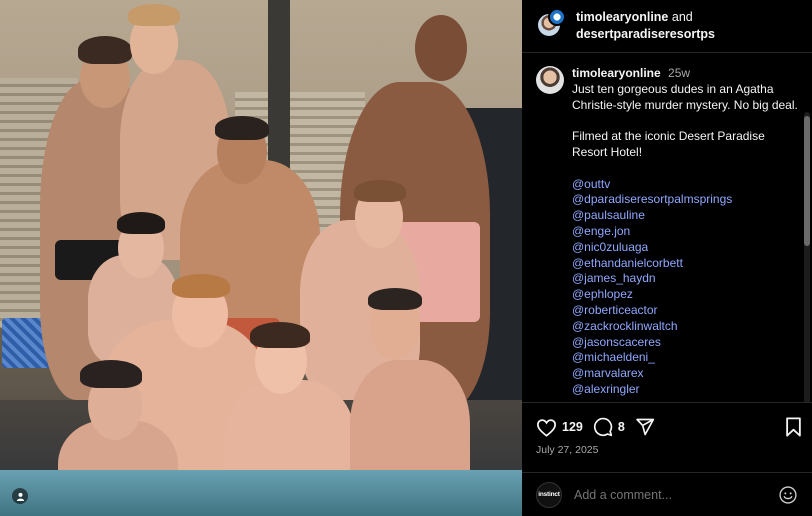 This screenshot has width=812, height=516. I want to click on comment-bar: instinct, so click(667, 494).